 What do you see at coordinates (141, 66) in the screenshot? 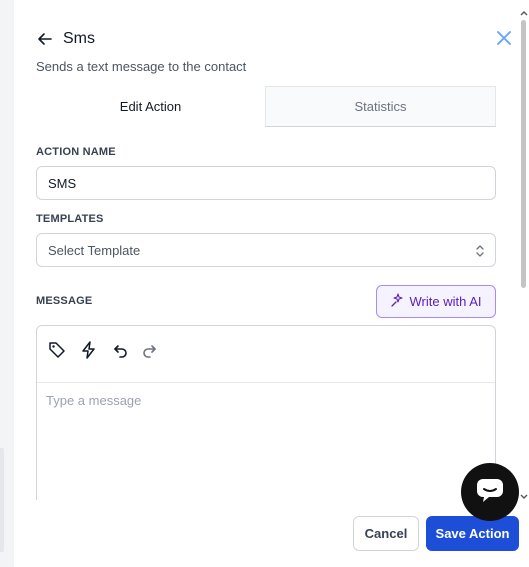
I see `page-subtitle: Sends a text message to the contact` at bounding box center [141, 66].